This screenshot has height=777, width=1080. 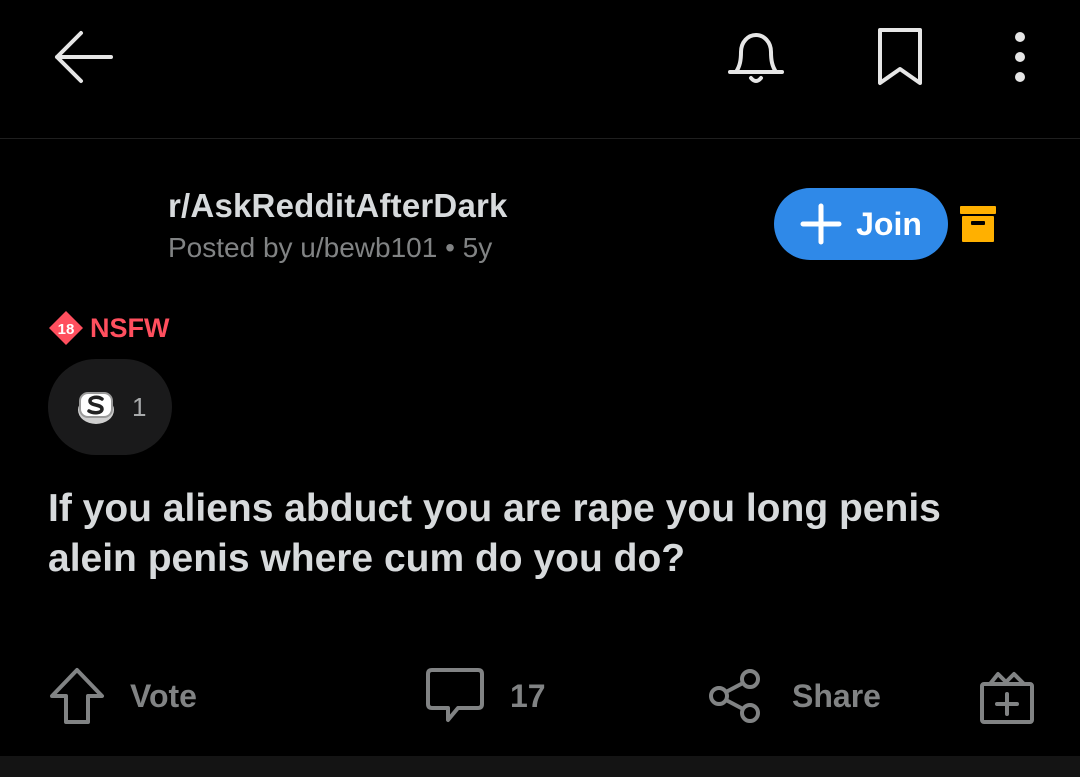 What do you see at coordinates (96, 407) in the screenshot?
I see `award-icon` at bounding box center [96, 407].